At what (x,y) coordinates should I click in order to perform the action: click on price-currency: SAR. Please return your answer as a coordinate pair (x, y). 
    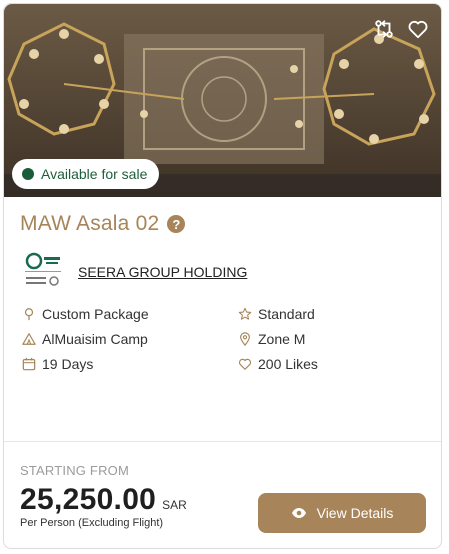
    Looking at the image, I should click on (174, 505).